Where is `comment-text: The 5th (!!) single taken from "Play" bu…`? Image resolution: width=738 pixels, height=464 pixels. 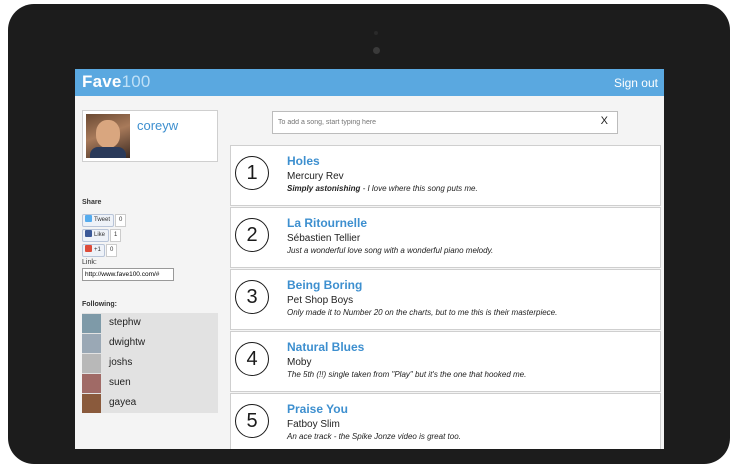
comment-text: The 5th (!!) single taken from "Play" bu… is located at coordinates (407, 374).